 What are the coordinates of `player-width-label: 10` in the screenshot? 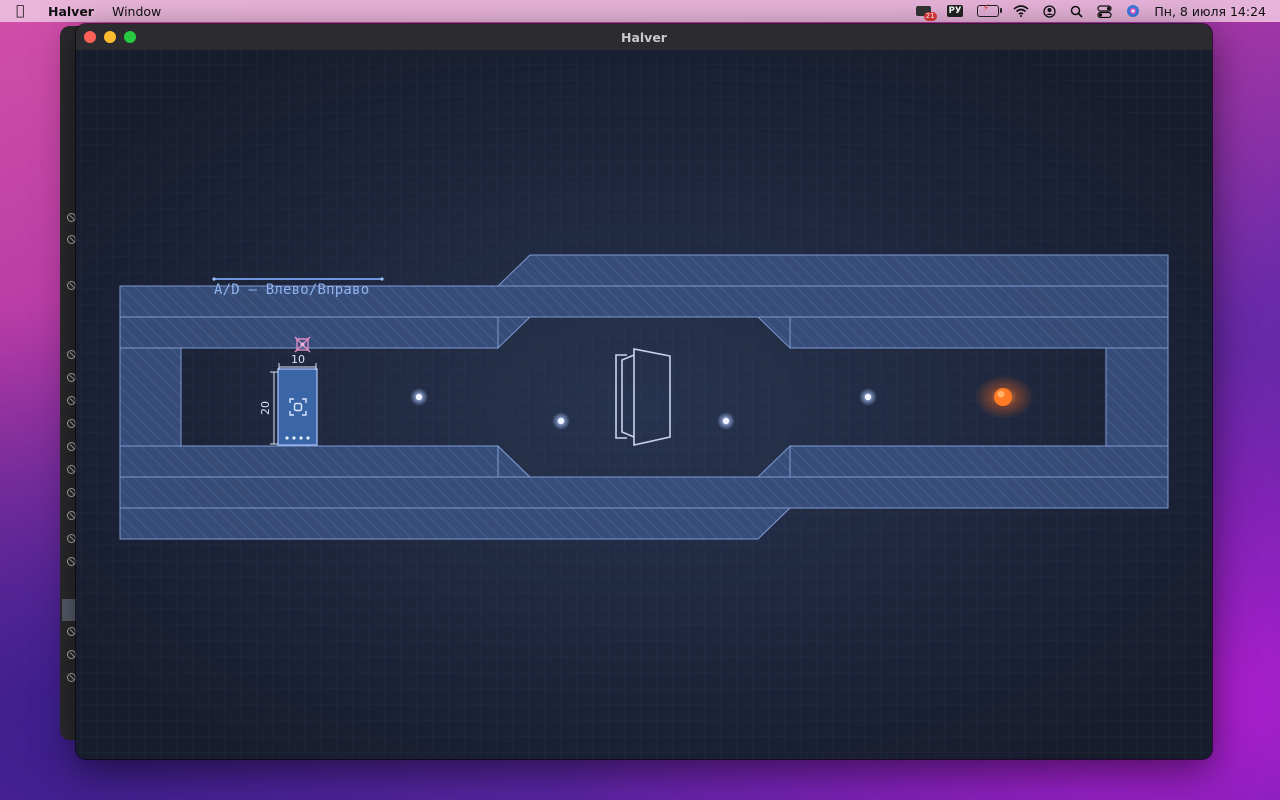 It's located at (298, 359).